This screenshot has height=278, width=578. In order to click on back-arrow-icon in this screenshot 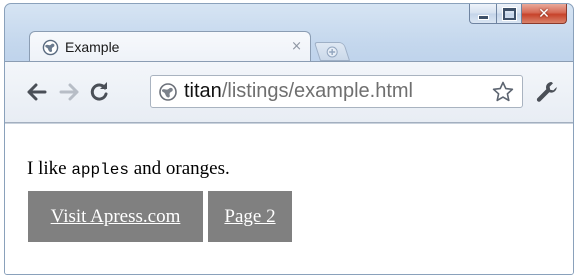, I will do `click(37, 92)`.